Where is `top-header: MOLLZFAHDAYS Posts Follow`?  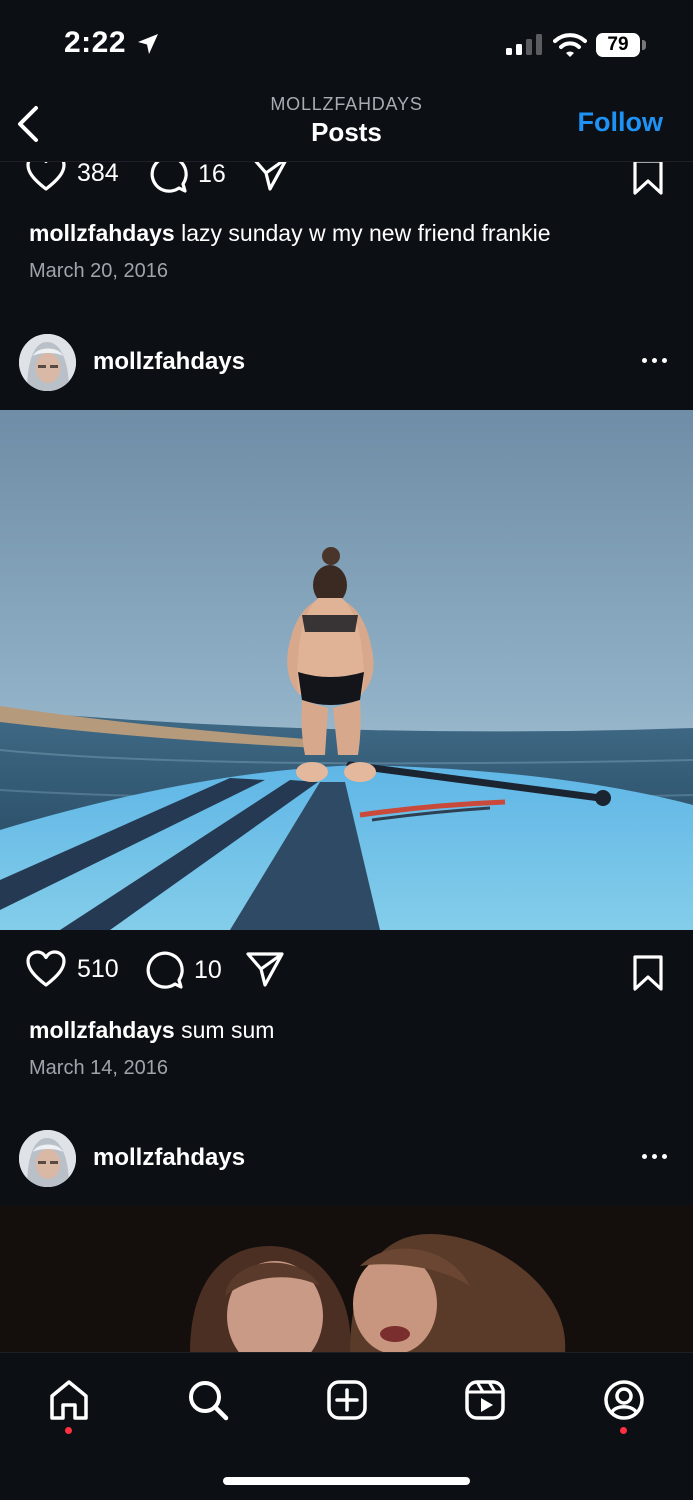 top-header: MOLLZFAHDAYS Posts Follow is located at coordinates (346, 126).